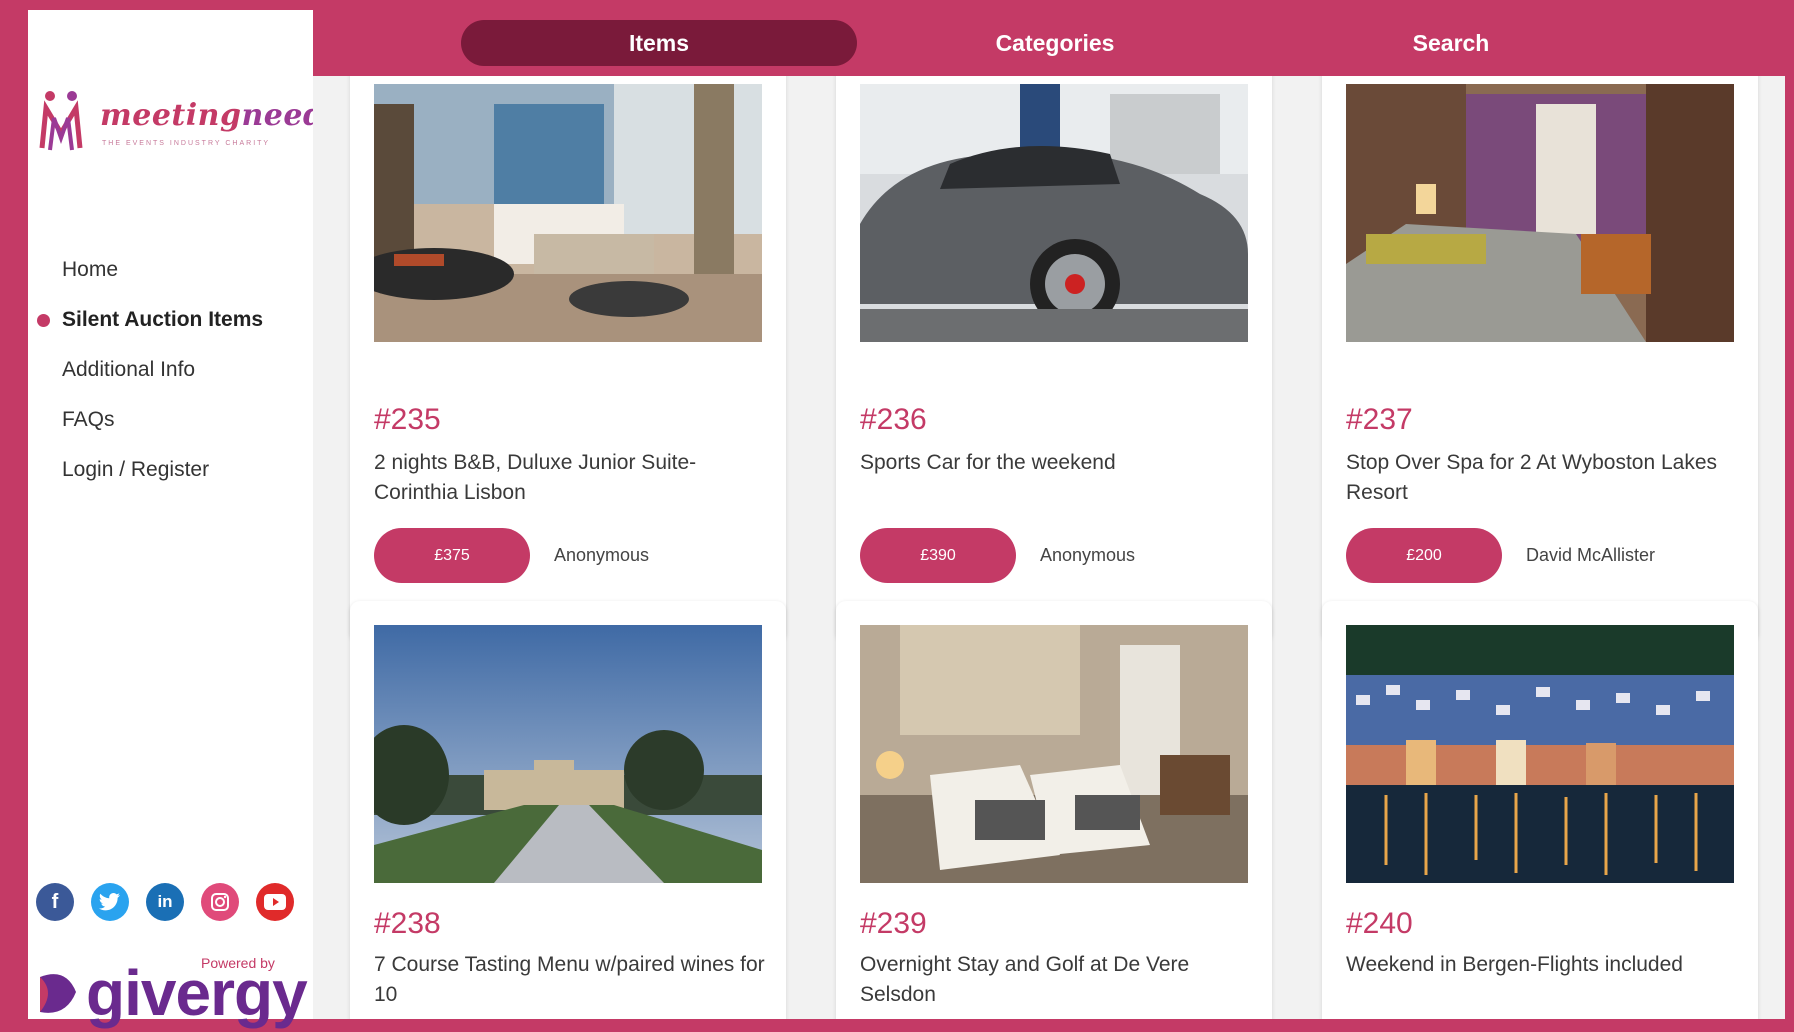 The height and width of the screenshot is (1032, 1794). I want to click on social-links: f in, so click(165, 902).